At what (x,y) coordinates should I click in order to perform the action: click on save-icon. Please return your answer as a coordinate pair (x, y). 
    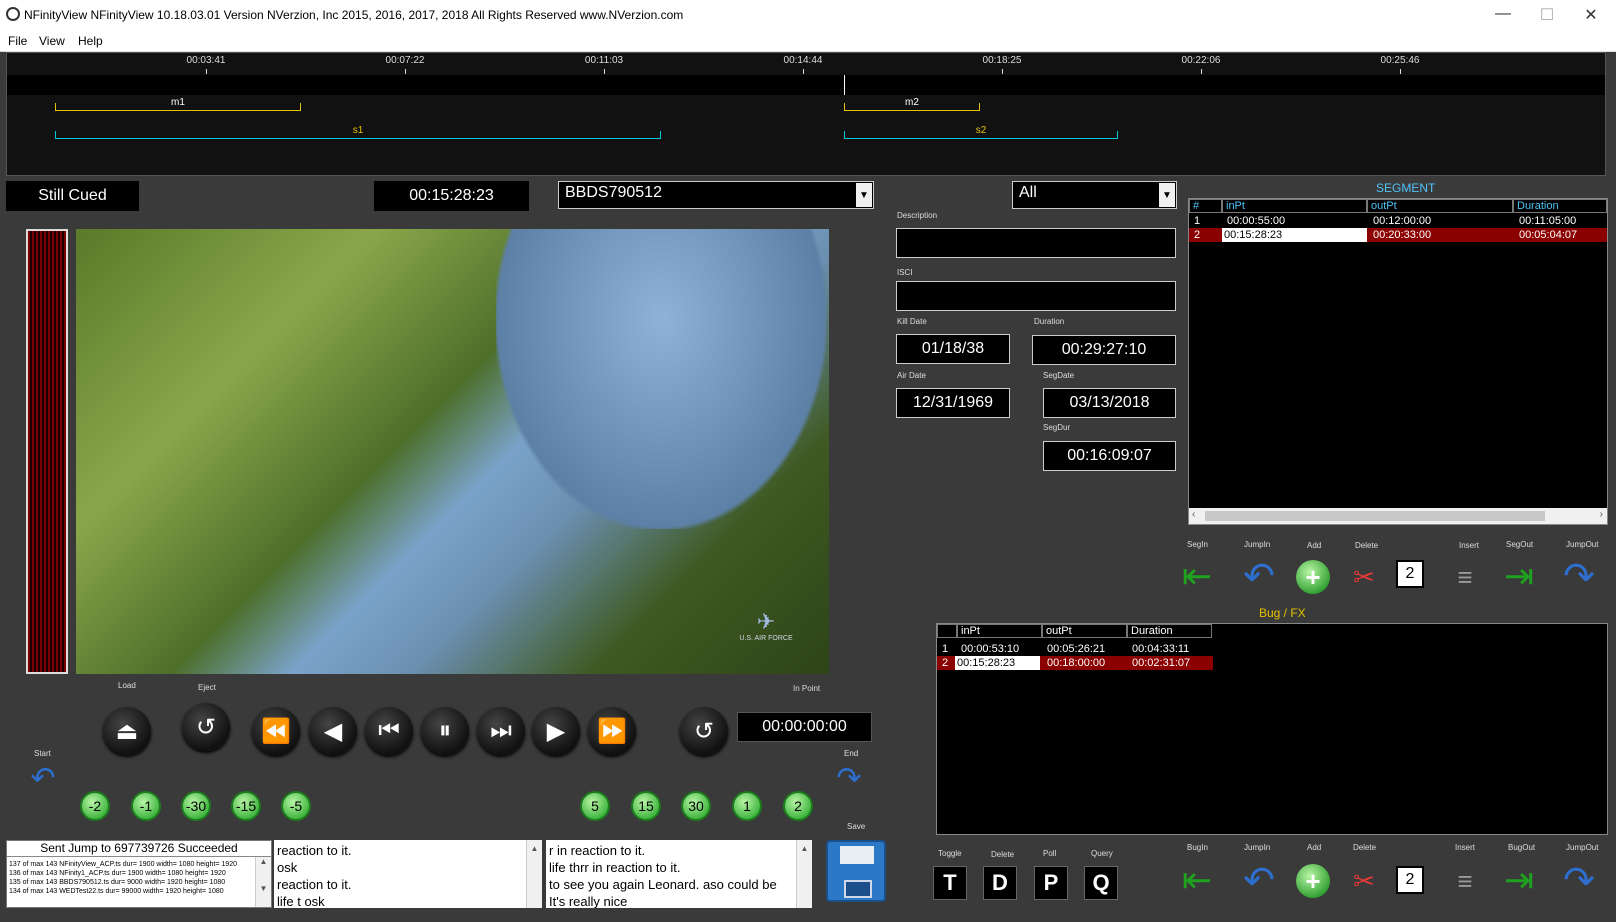
    Looking at the image, I should click on (856, 871).